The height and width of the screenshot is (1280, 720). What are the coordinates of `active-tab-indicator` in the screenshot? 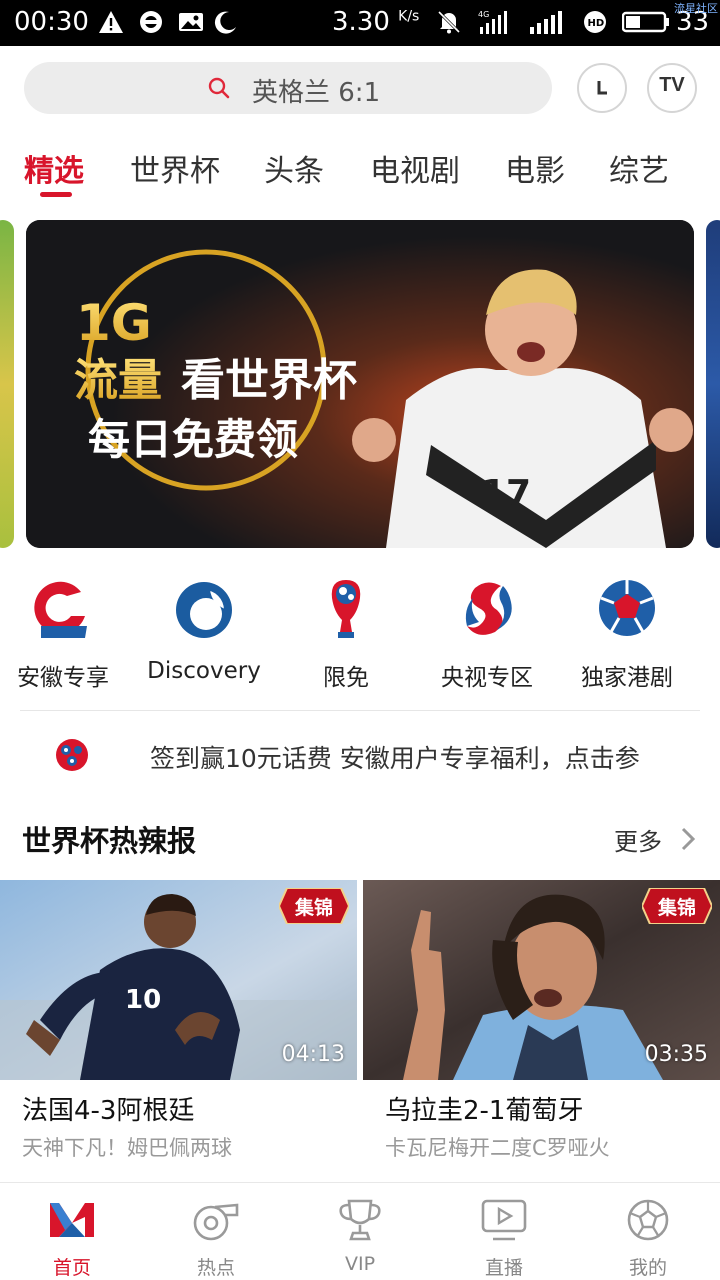 It's located at (56, 194).